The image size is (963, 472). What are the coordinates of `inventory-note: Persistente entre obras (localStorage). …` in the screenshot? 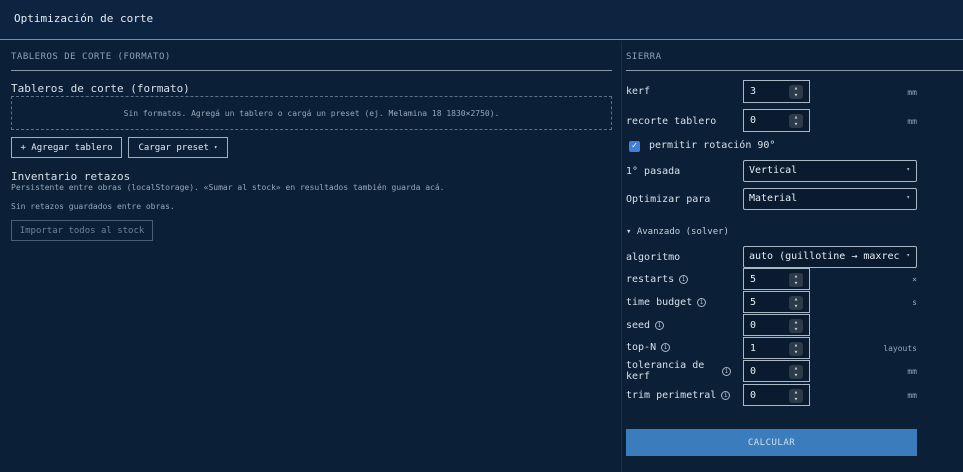 It's located at (228, 187).